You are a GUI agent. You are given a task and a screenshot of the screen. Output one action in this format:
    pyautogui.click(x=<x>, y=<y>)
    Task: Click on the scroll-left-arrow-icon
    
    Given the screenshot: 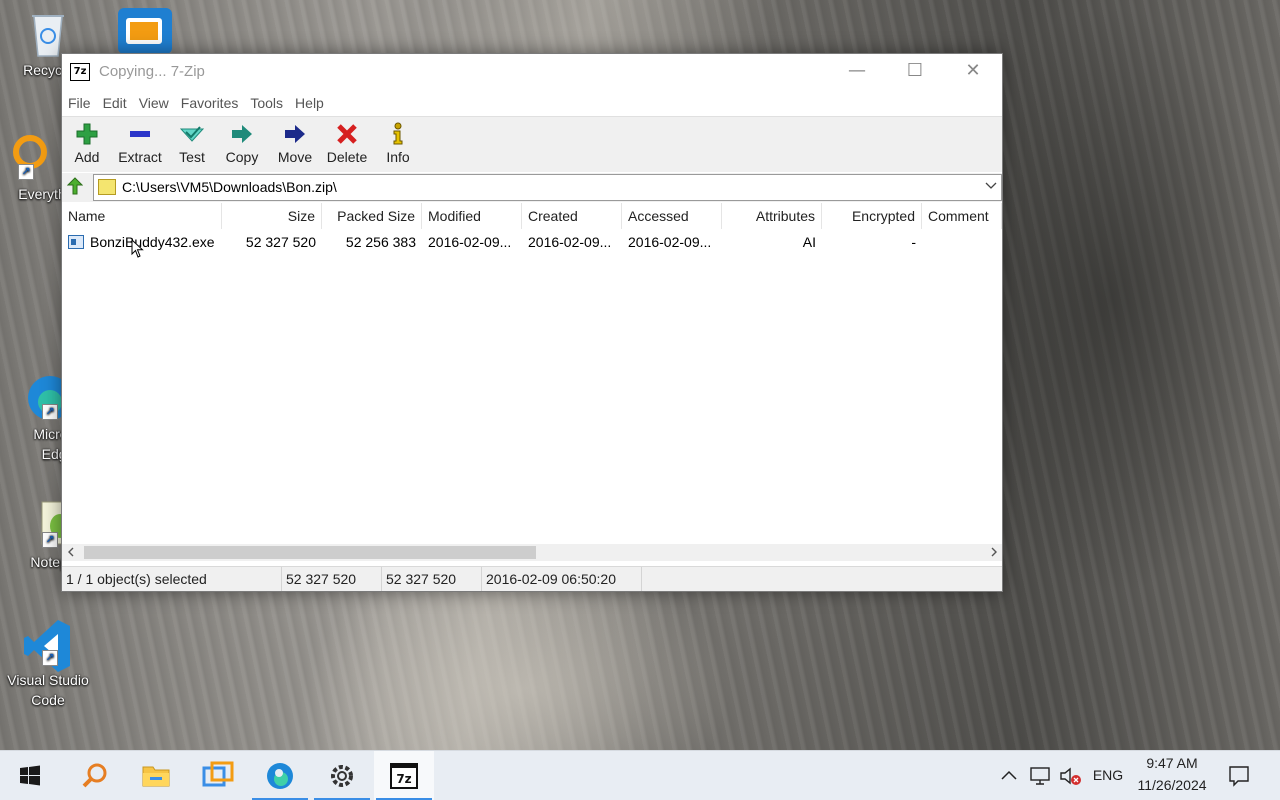 What is the action you would take?
    pyautogui.click(x=70, y=552)
    